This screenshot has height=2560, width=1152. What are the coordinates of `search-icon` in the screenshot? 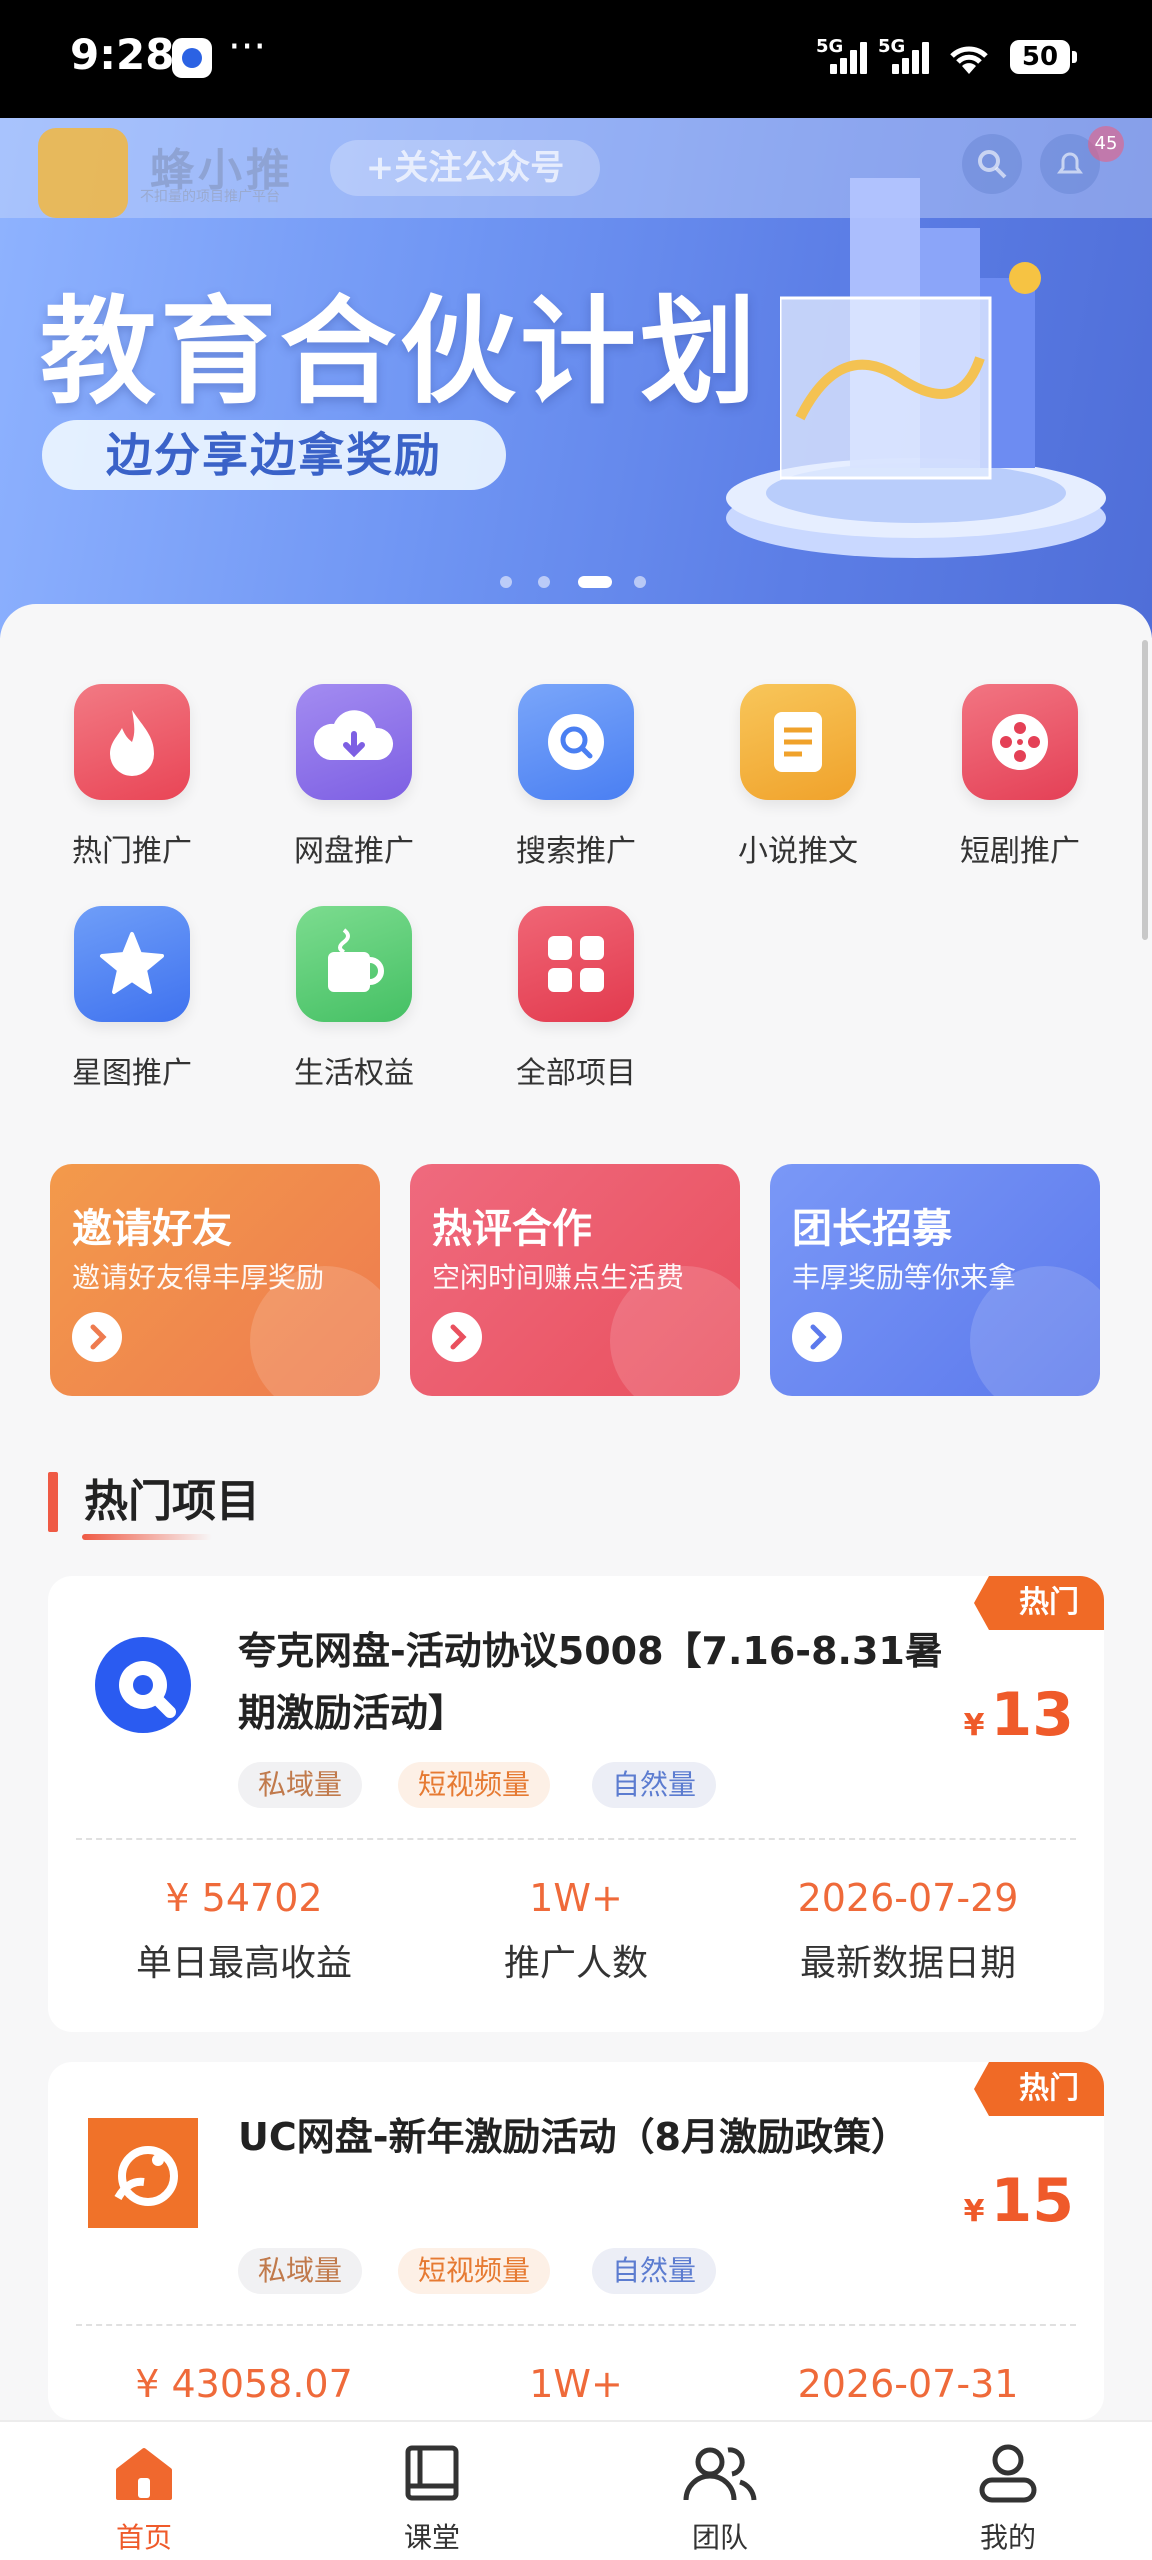 It's located at (576, 742).